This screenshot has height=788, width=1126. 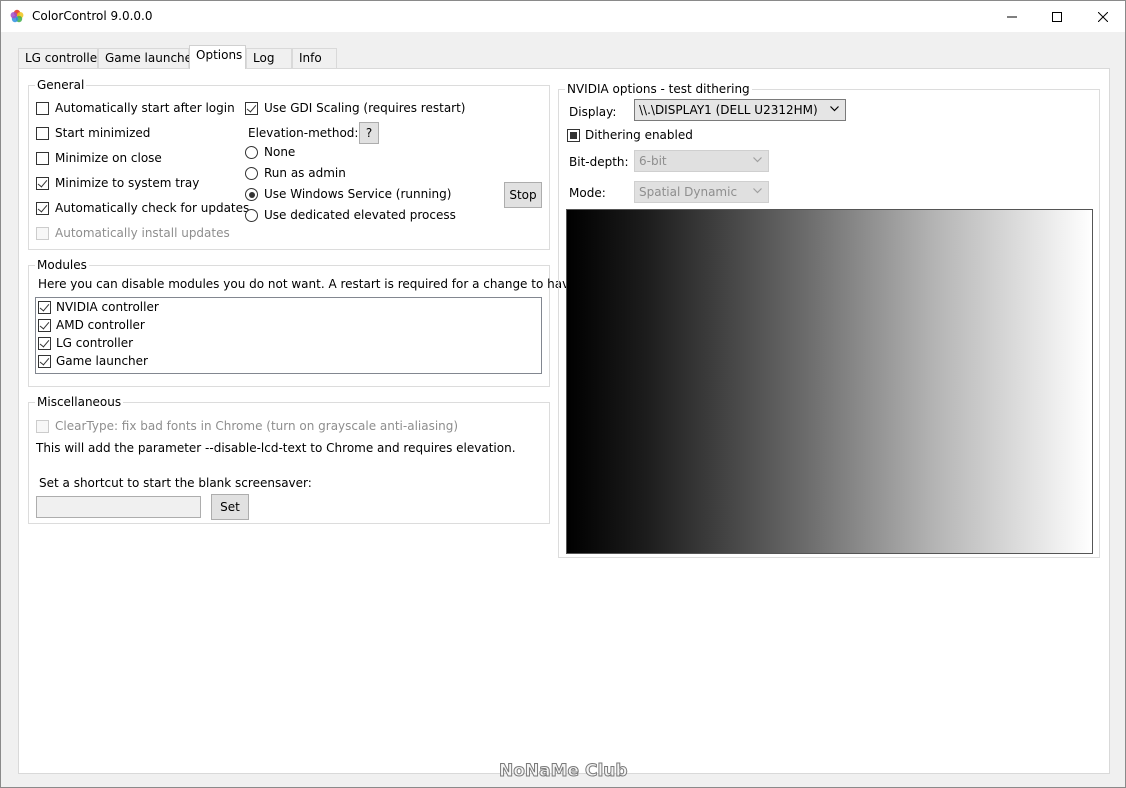 What do you see at coordinates (269, 58) in the screenshot?
I see `tab-log: Log` at bounding box center [269, 58].